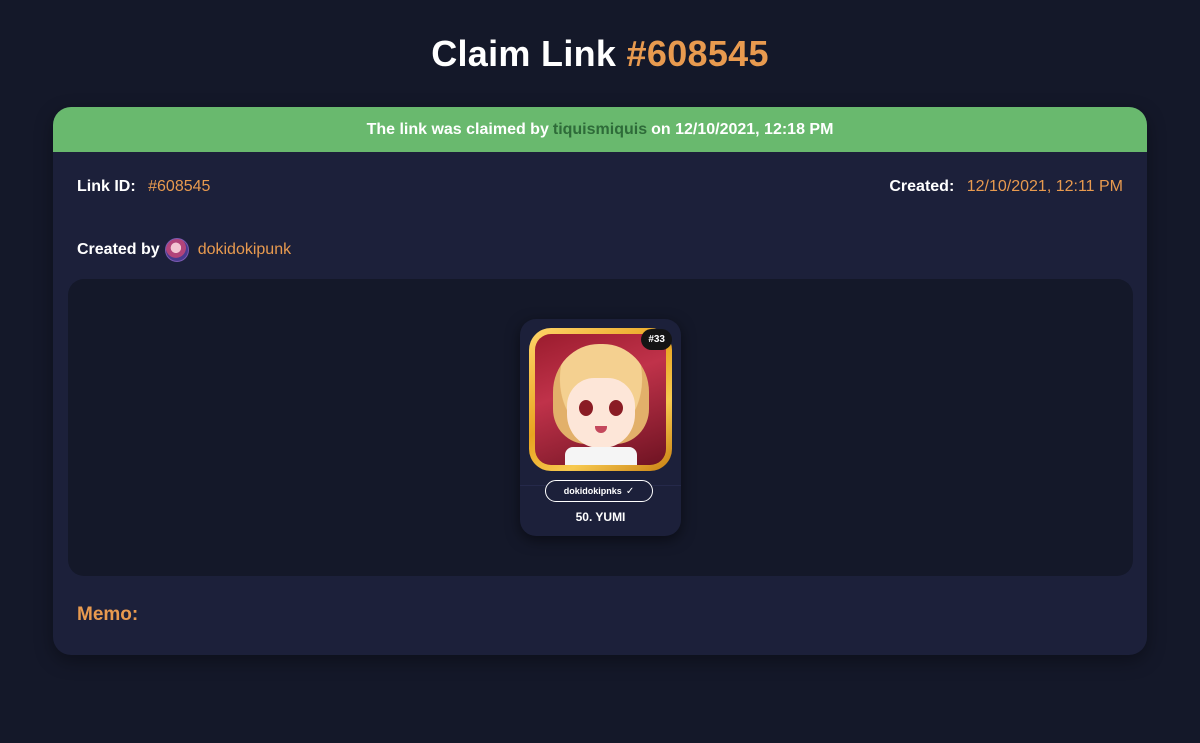 The width and height of the screenshot is (1200, 743). Describe the element at coordinates (630, 491) in the screenshot. I see `verified-check-icon: ✓` at that location.